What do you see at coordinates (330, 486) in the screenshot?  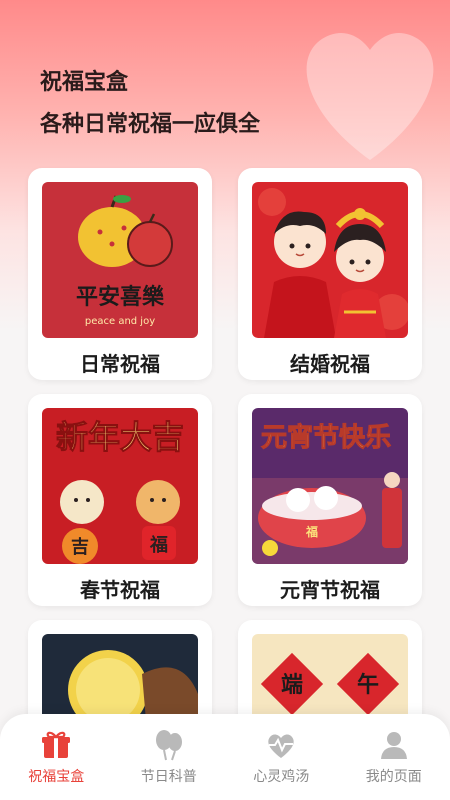 I see `lantern-festival-thumbnail: 元宵节快乐 福` at bounding box center [330, 486].